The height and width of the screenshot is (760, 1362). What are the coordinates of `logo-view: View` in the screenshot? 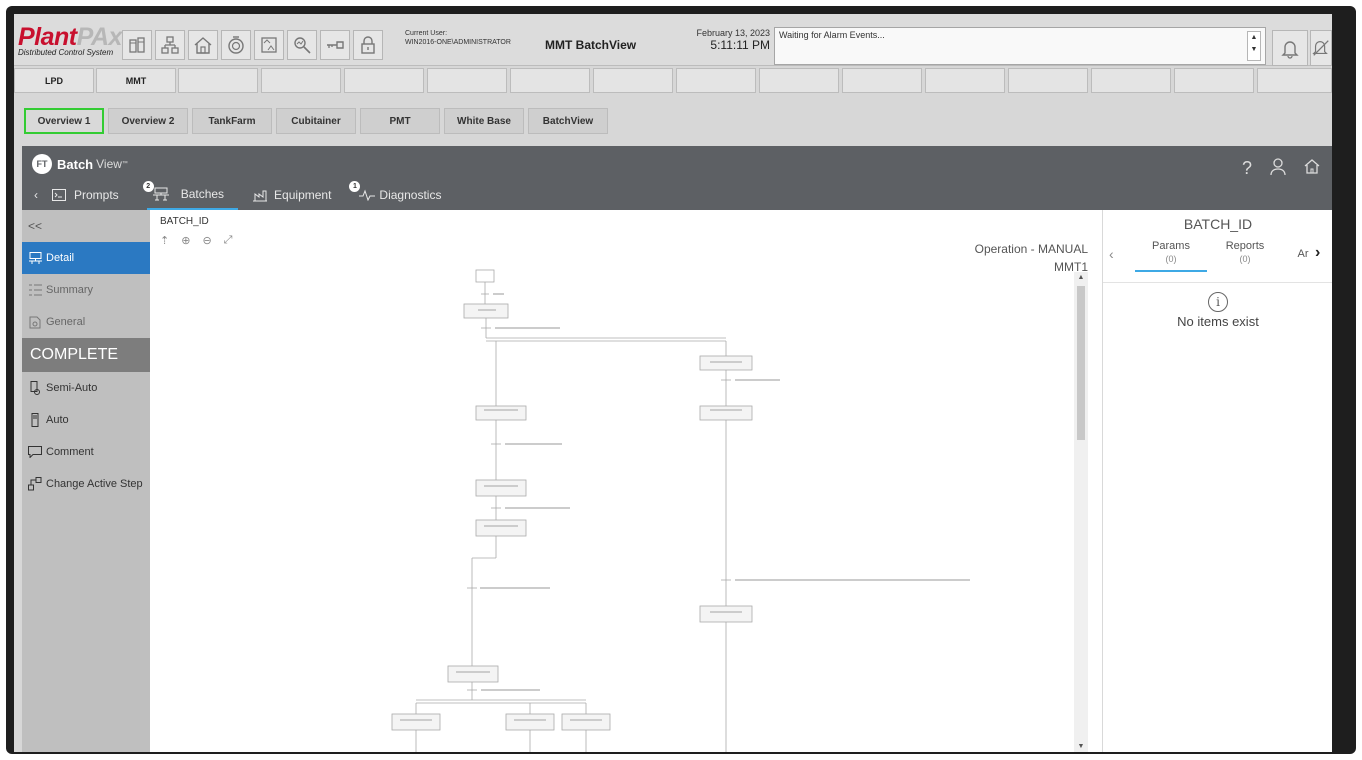 It's located at (109, 164).